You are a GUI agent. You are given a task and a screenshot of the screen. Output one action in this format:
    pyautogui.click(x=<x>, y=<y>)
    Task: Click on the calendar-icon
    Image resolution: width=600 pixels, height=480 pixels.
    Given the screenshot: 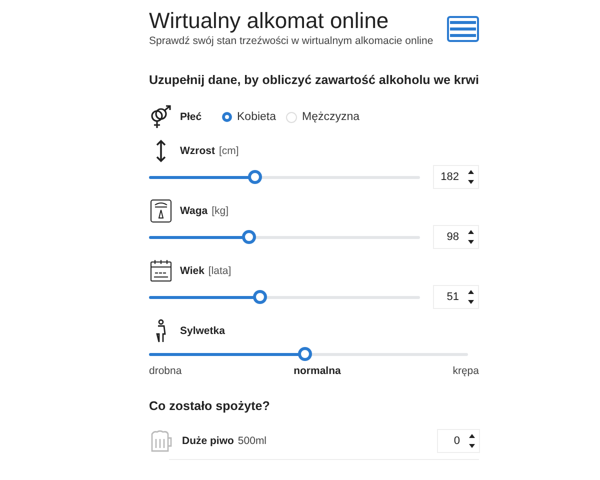 What is the action you would take?
    pyautogui.click(x=161, y=271)
    